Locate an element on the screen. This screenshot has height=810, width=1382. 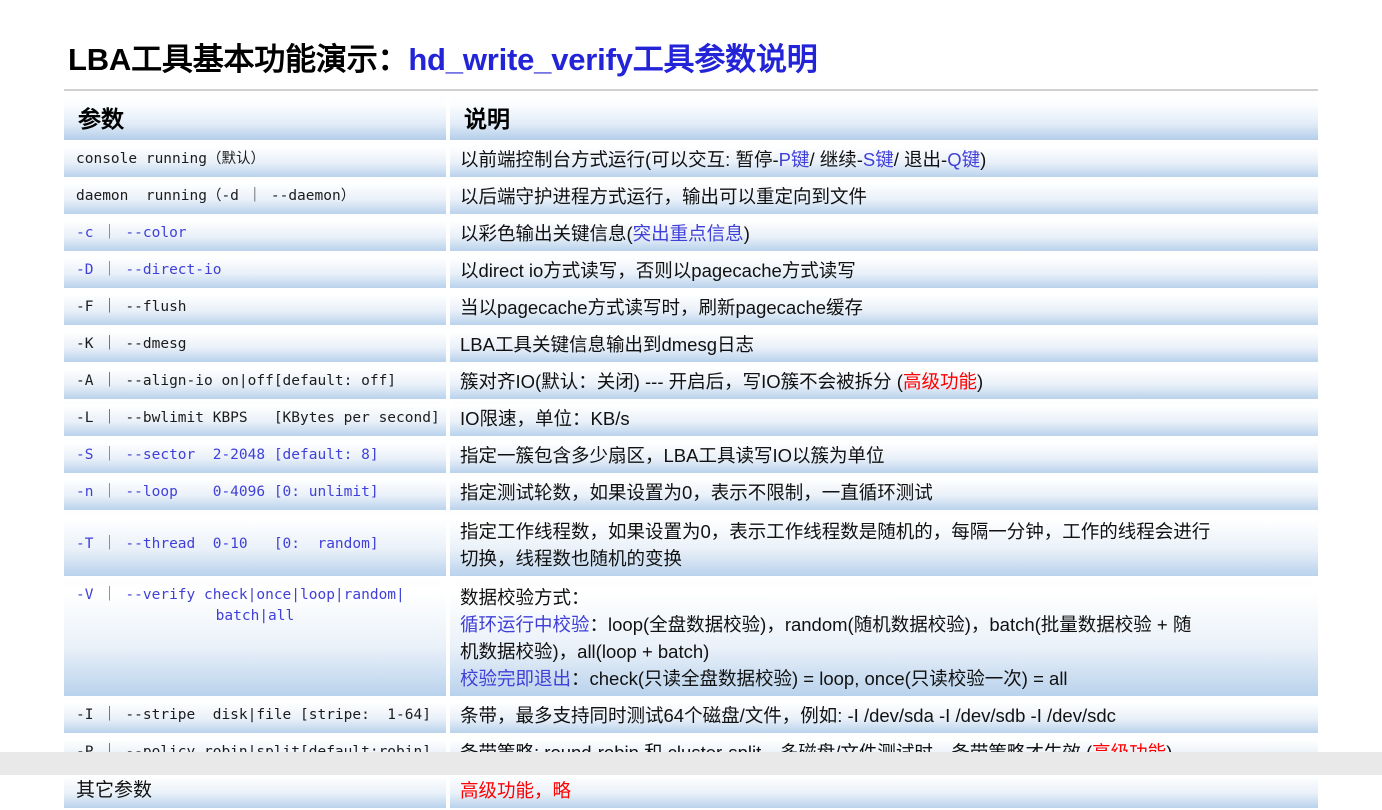
desc-segment: 数据校验方式： is located at coordinates (525, 597).